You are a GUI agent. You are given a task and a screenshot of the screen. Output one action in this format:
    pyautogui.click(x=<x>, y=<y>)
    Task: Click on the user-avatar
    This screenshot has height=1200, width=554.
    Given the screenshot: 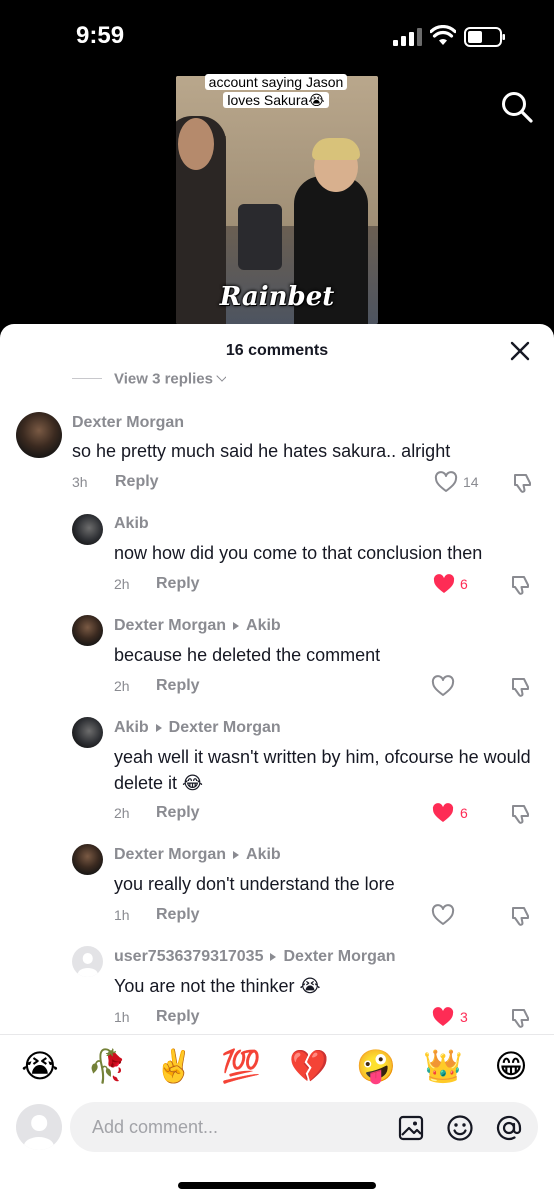 What is the action you would take?
    pyautogui.click(x=39, y=1127)
    